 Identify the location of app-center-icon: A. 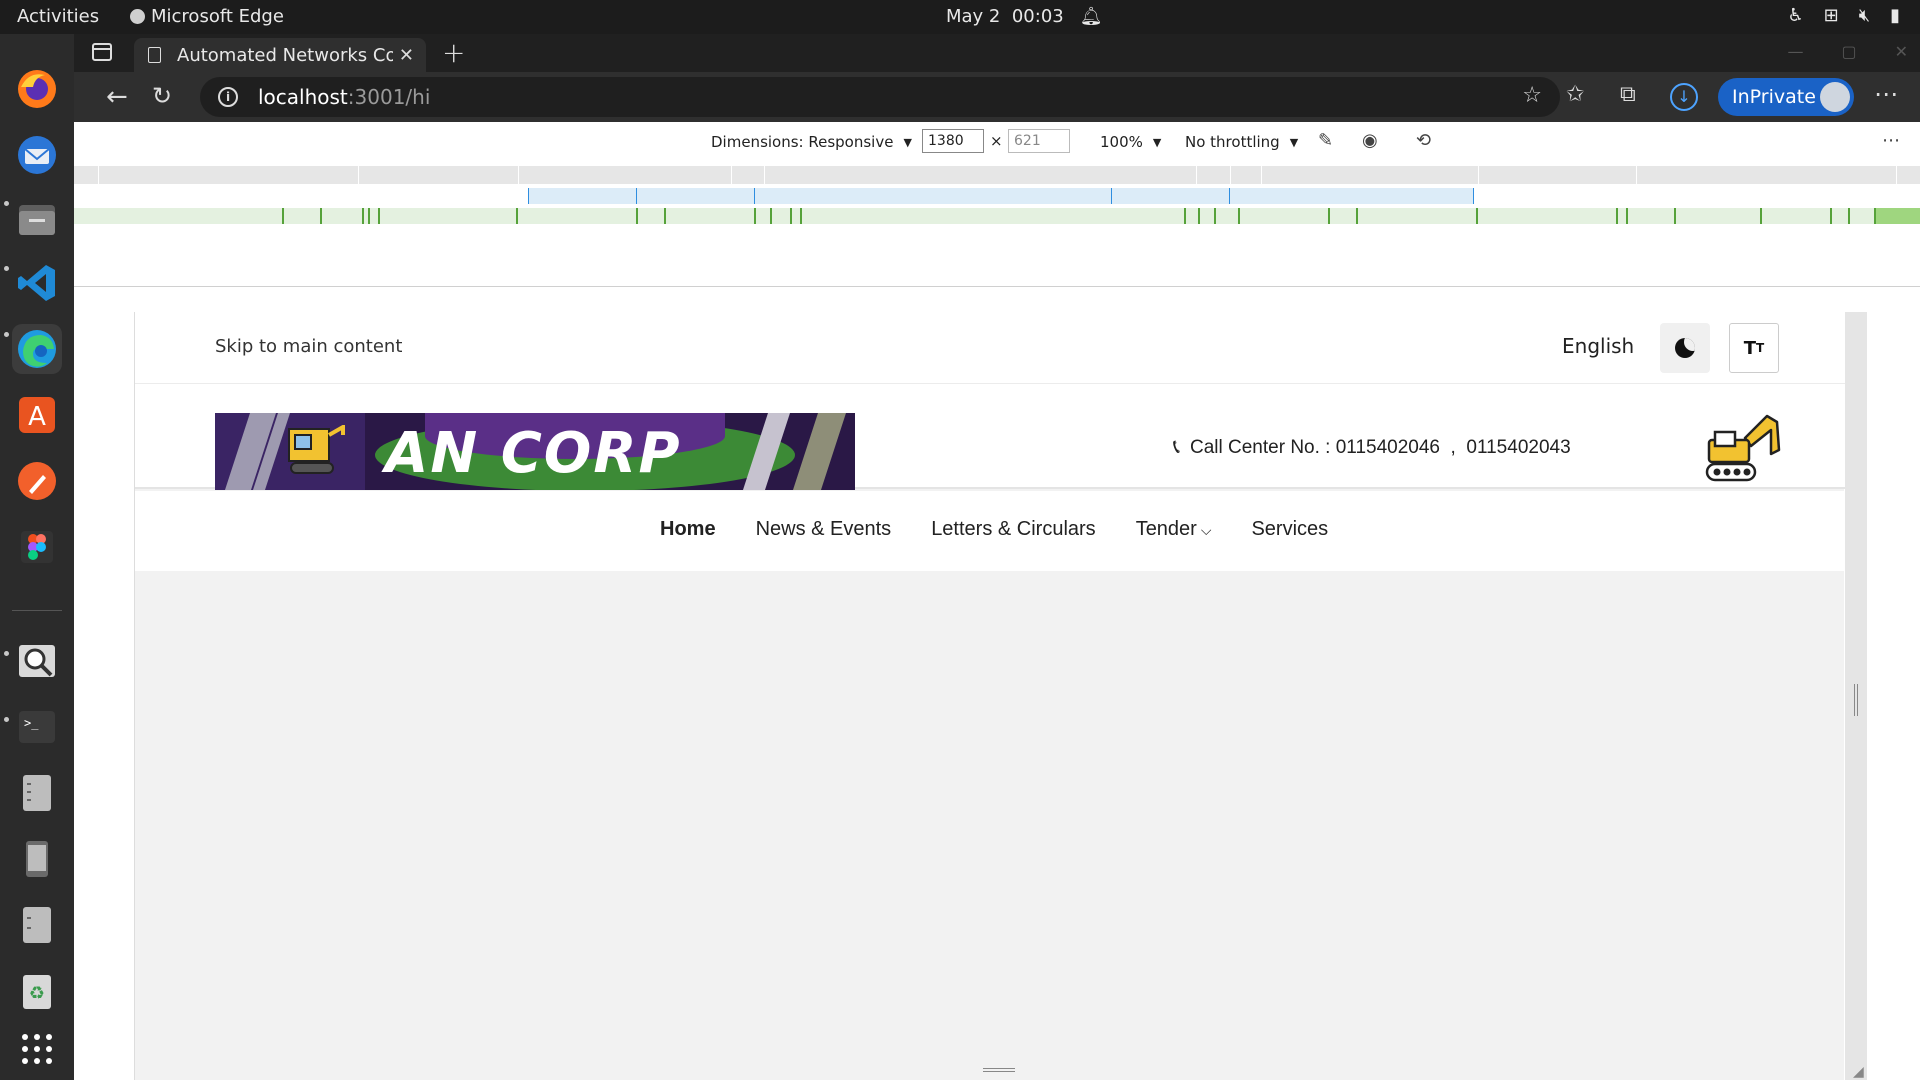
(37, 415).